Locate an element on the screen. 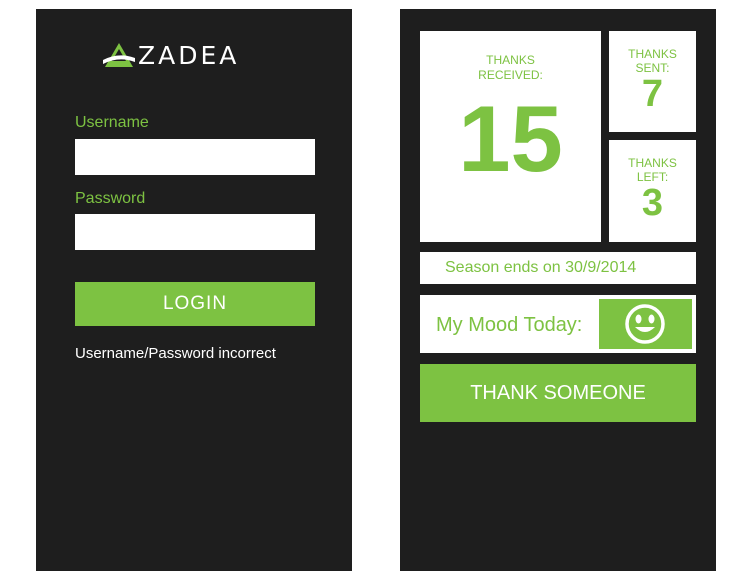  username-input is located at coordinates (195, 157).